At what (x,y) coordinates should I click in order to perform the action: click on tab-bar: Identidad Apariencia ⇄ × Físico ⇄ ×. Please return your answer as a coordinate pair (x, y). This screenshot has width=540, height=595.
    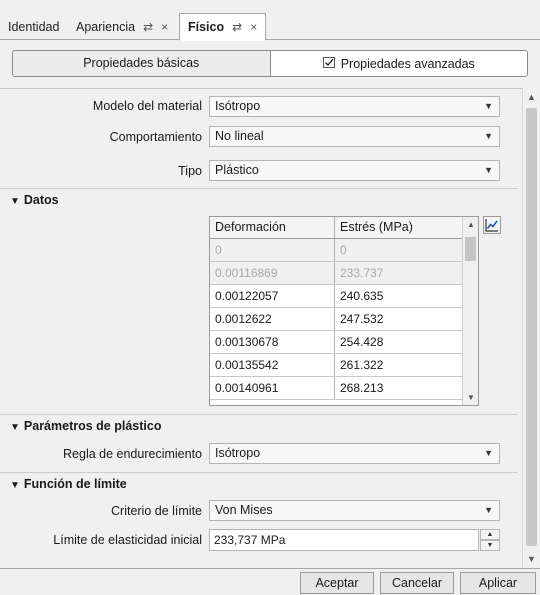
    Looking at the image, I should click on (270, 20).